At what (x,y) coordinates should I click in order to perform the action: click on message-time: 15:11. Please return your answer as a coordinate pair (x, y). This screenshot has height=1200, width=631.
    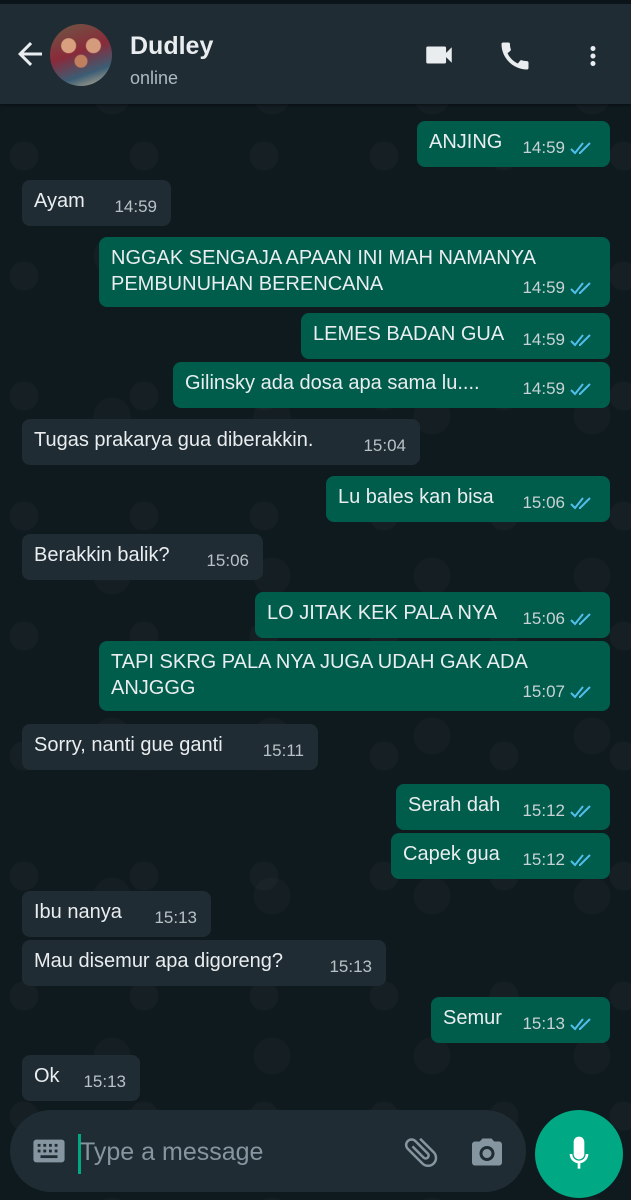
    Looking at the image, I should click on (283, 750).